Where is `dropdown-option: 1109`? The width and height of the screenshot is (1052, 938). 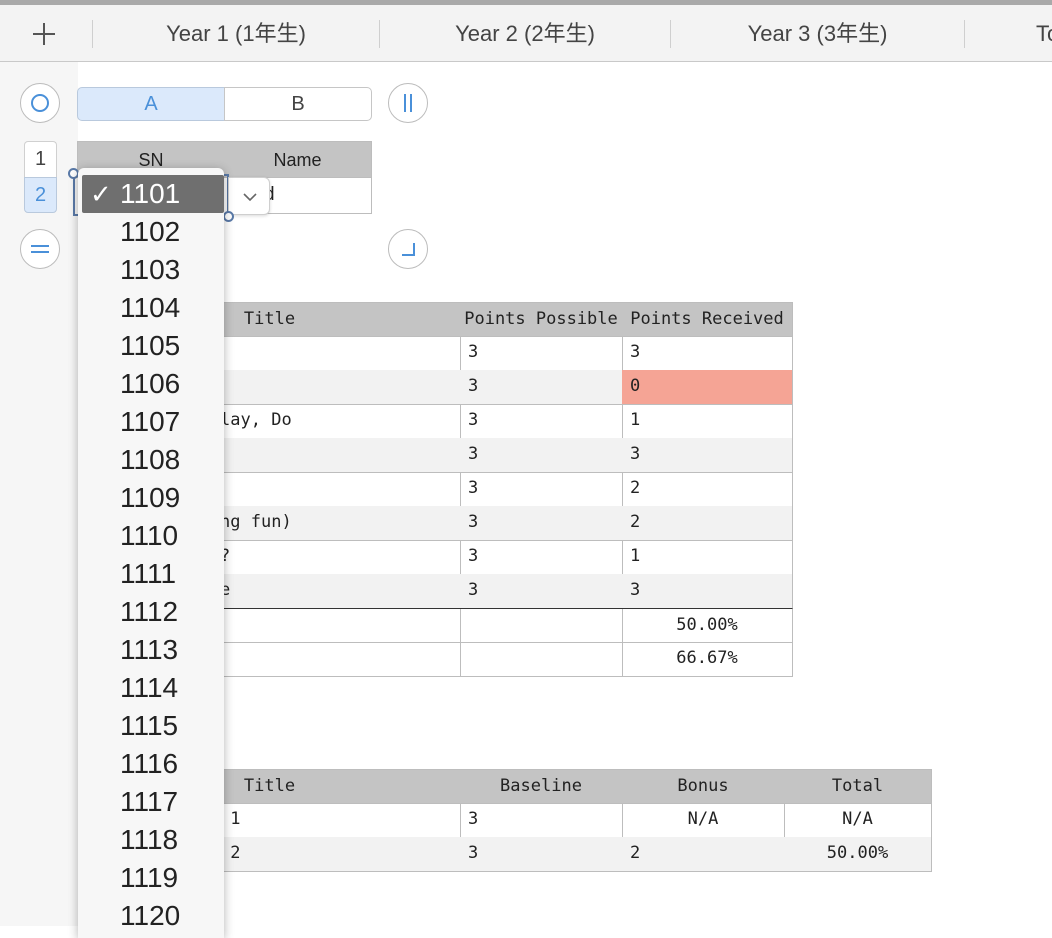 dropdown-option: 1109 is located at coordinates (151, 498).